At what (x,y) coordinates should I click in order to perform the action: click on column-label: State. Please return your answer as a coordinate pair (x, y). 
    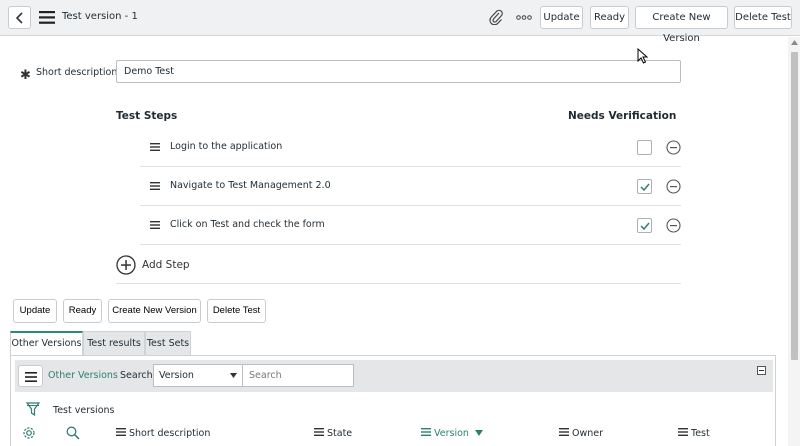
    Looking at the image, I should click on (340, 433).